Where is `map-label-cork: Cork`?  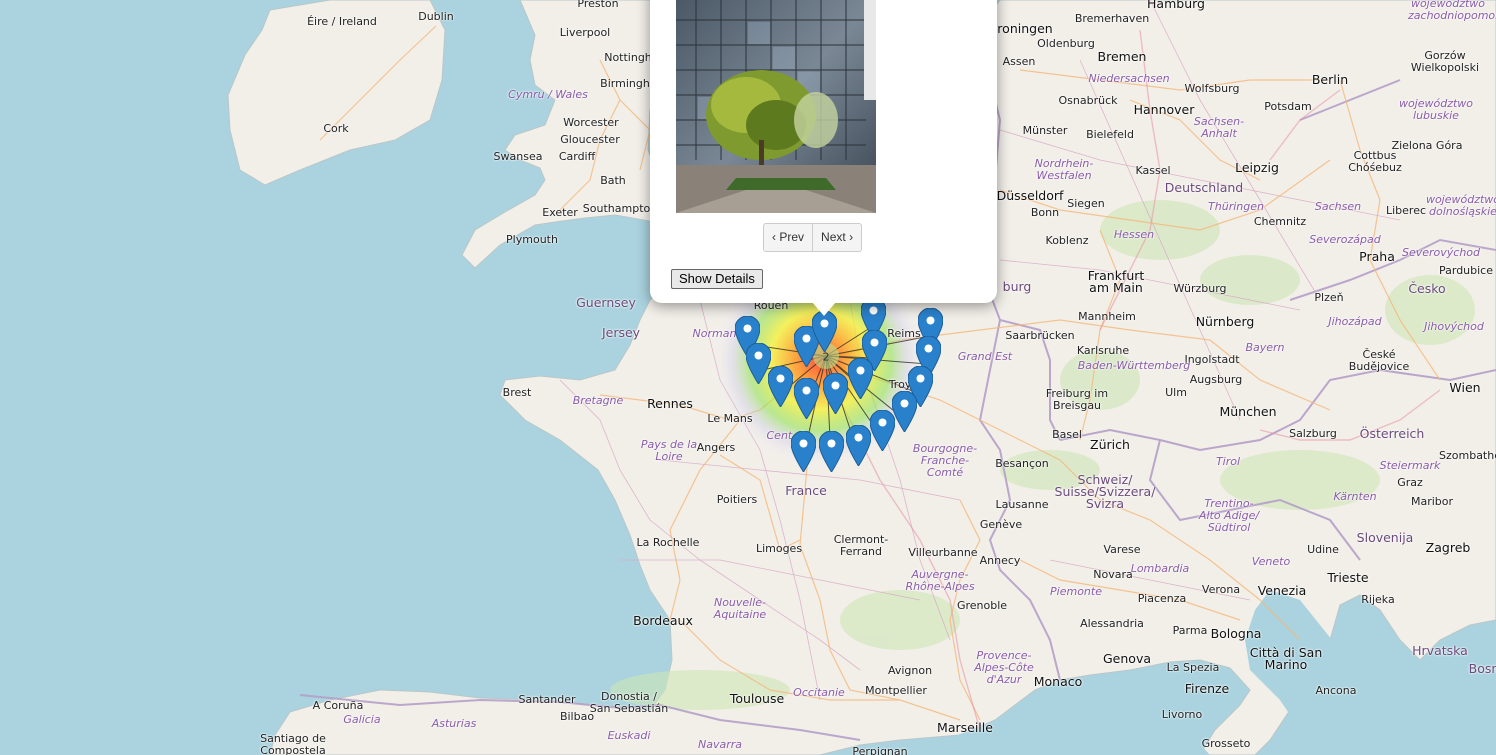
map-label-cork: Cork is located at coordinates (336, 128).